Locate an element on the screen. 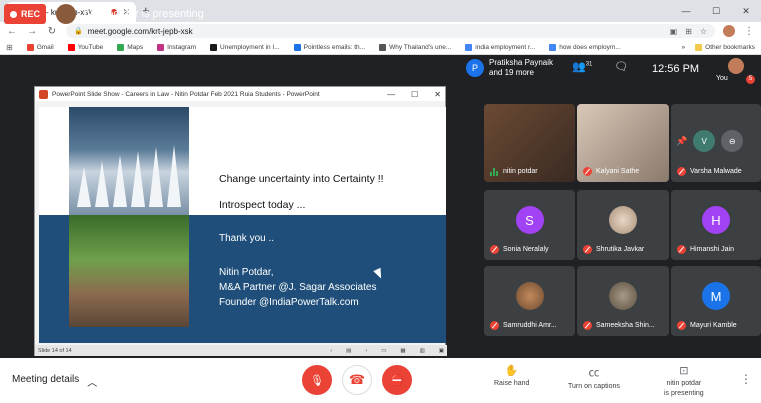 The image size is (761, 403). profile-avatar is located at coordinates (729, 31).